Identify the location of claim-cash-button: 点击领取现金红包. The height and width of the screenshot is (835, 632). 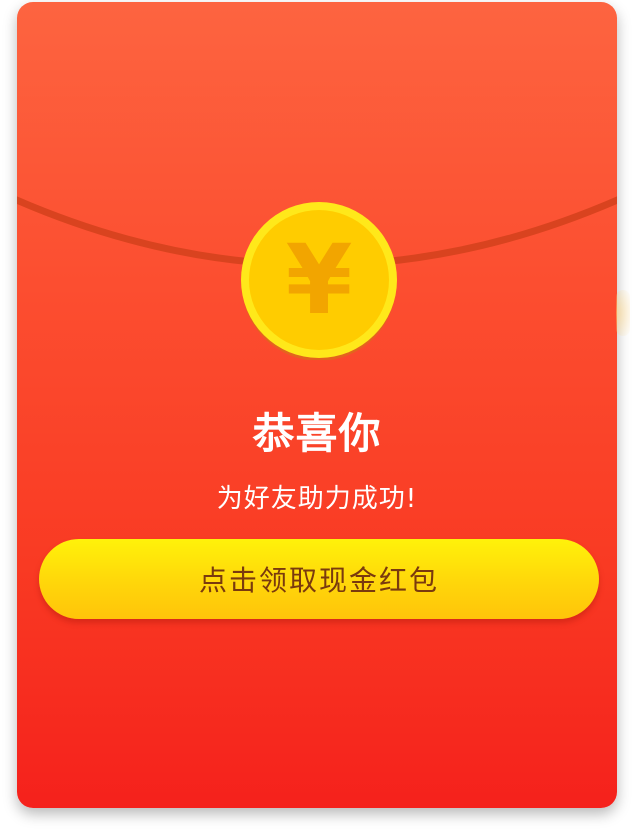
(319, 579).